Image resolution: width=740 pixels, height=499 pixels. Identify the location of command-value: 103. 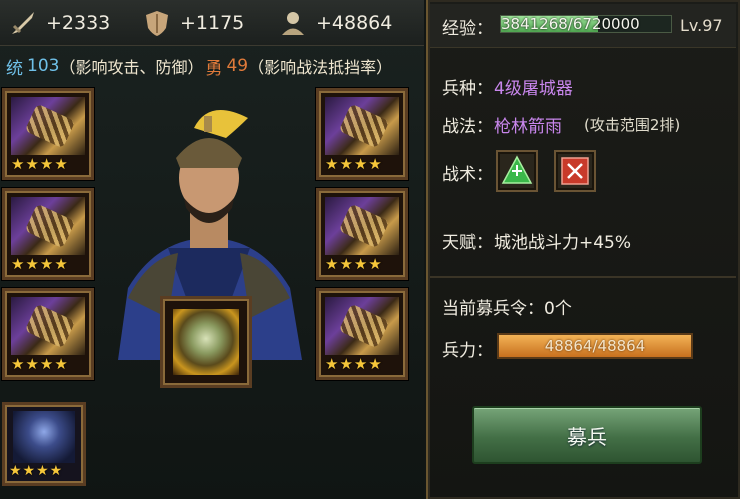
(43, 66).